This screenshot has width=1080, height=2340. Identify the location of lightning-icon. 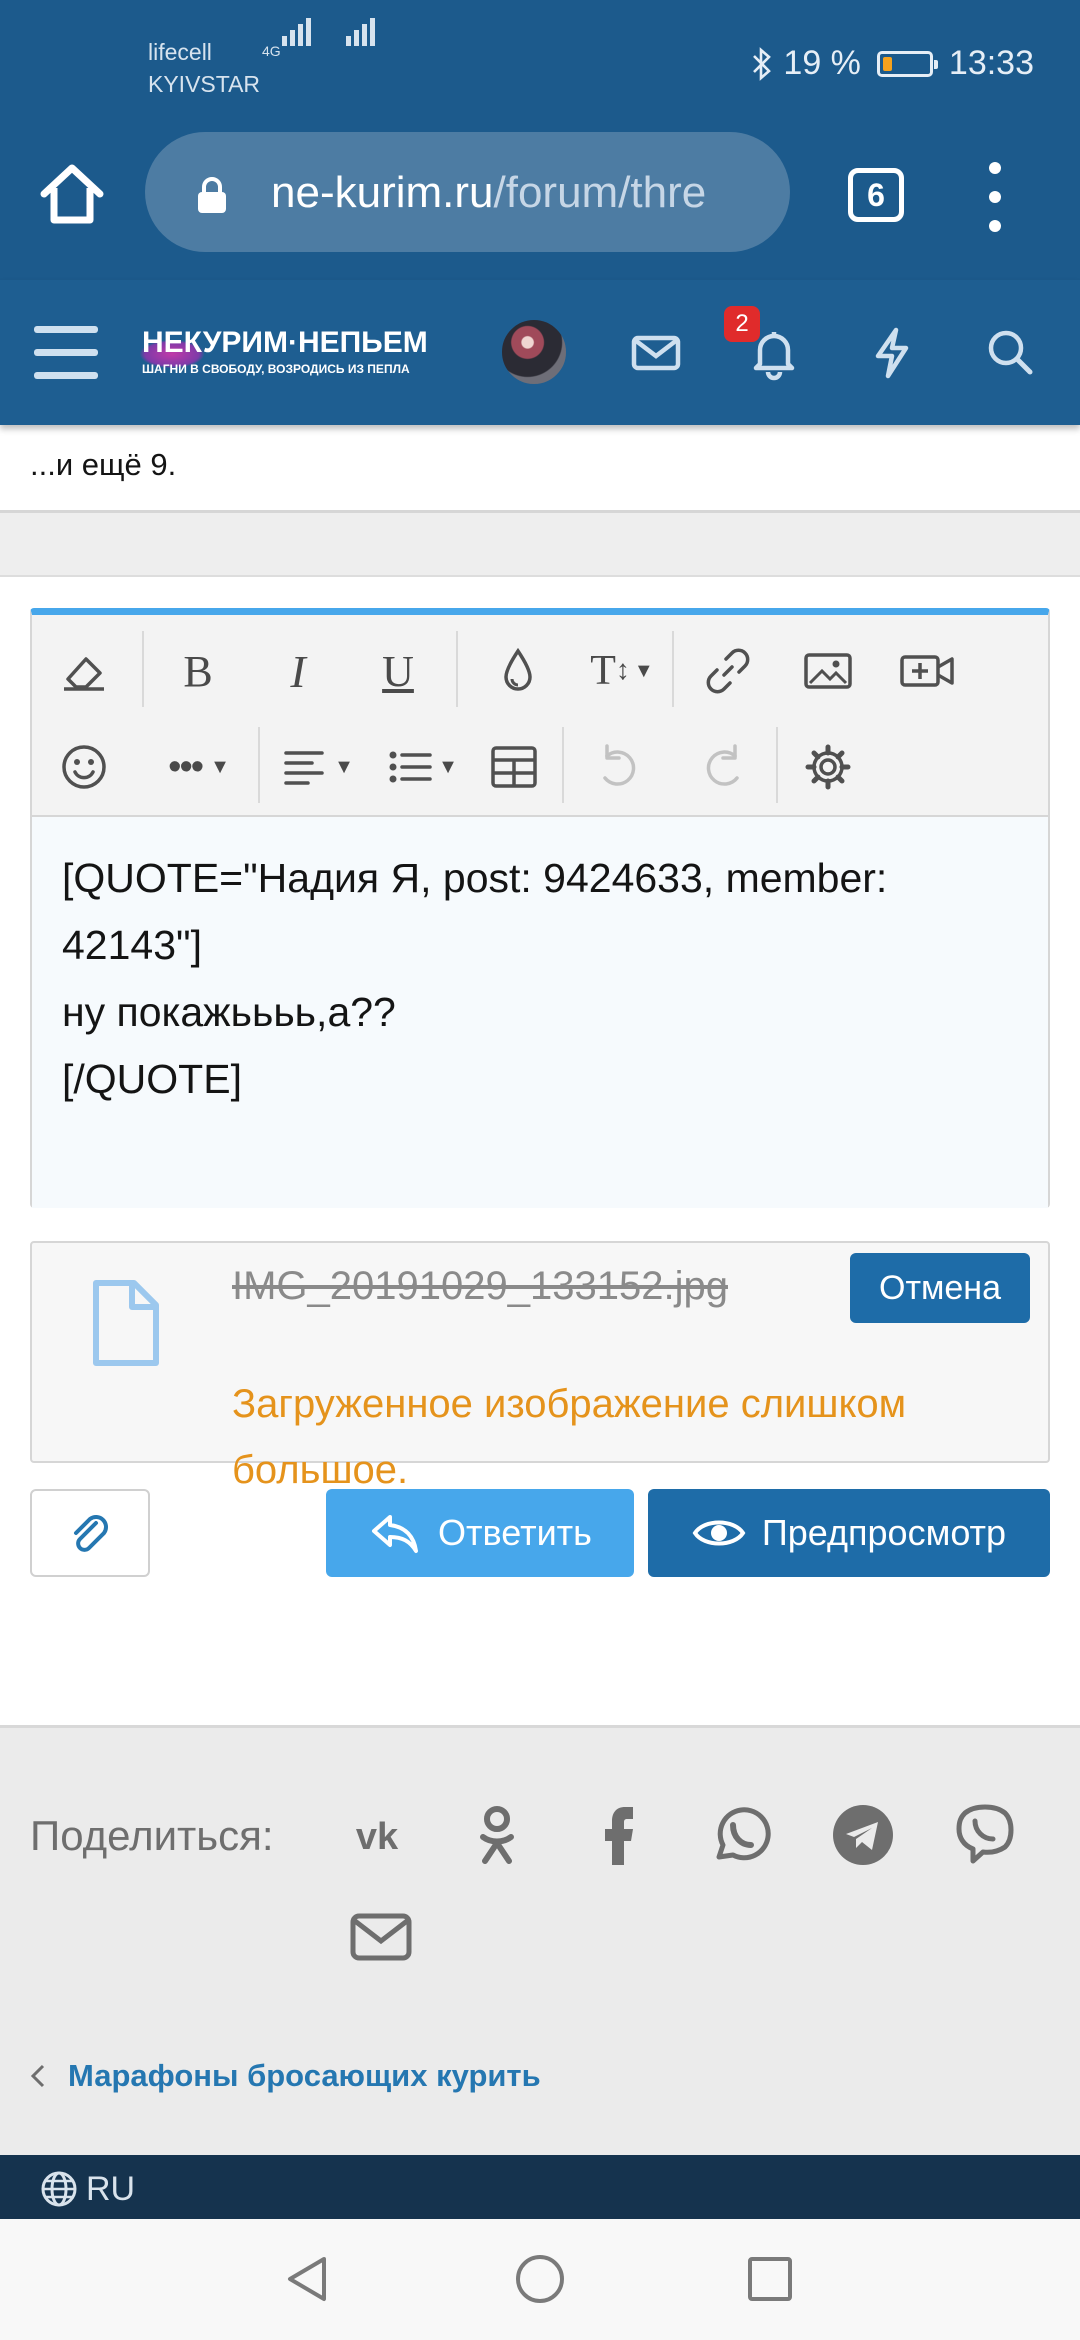
(892, 352).